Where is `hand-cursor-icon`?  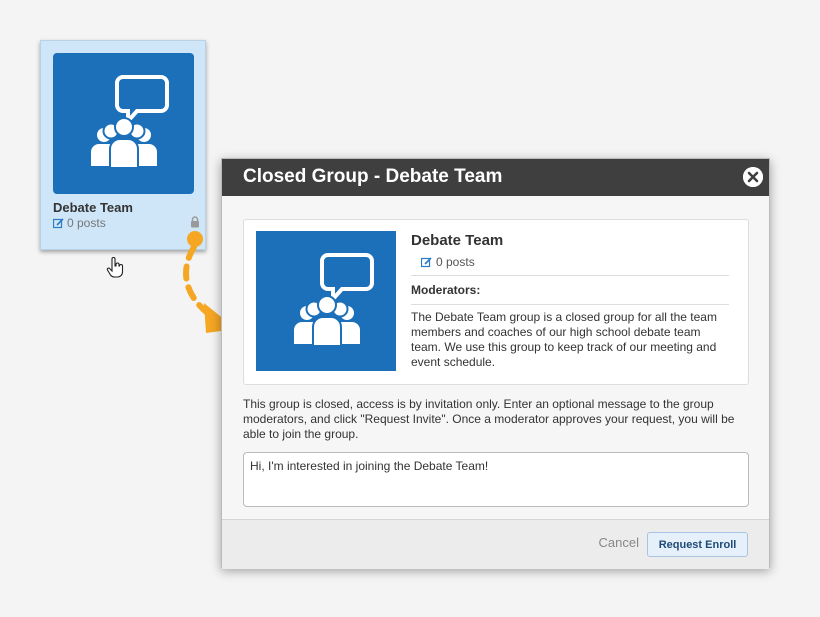 hand-cursor-icon is located at coordinates (115, 268).